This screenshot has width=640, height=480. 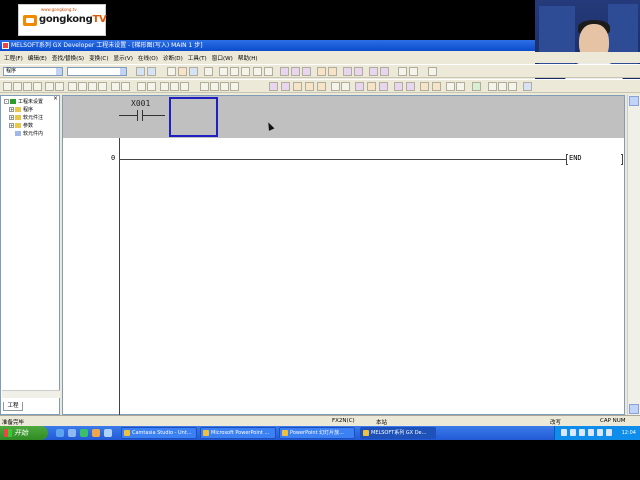 What do you see at coordinates (204, 86) in the screenshot?
I see `f9-icon` at bounding box center [204, 86].